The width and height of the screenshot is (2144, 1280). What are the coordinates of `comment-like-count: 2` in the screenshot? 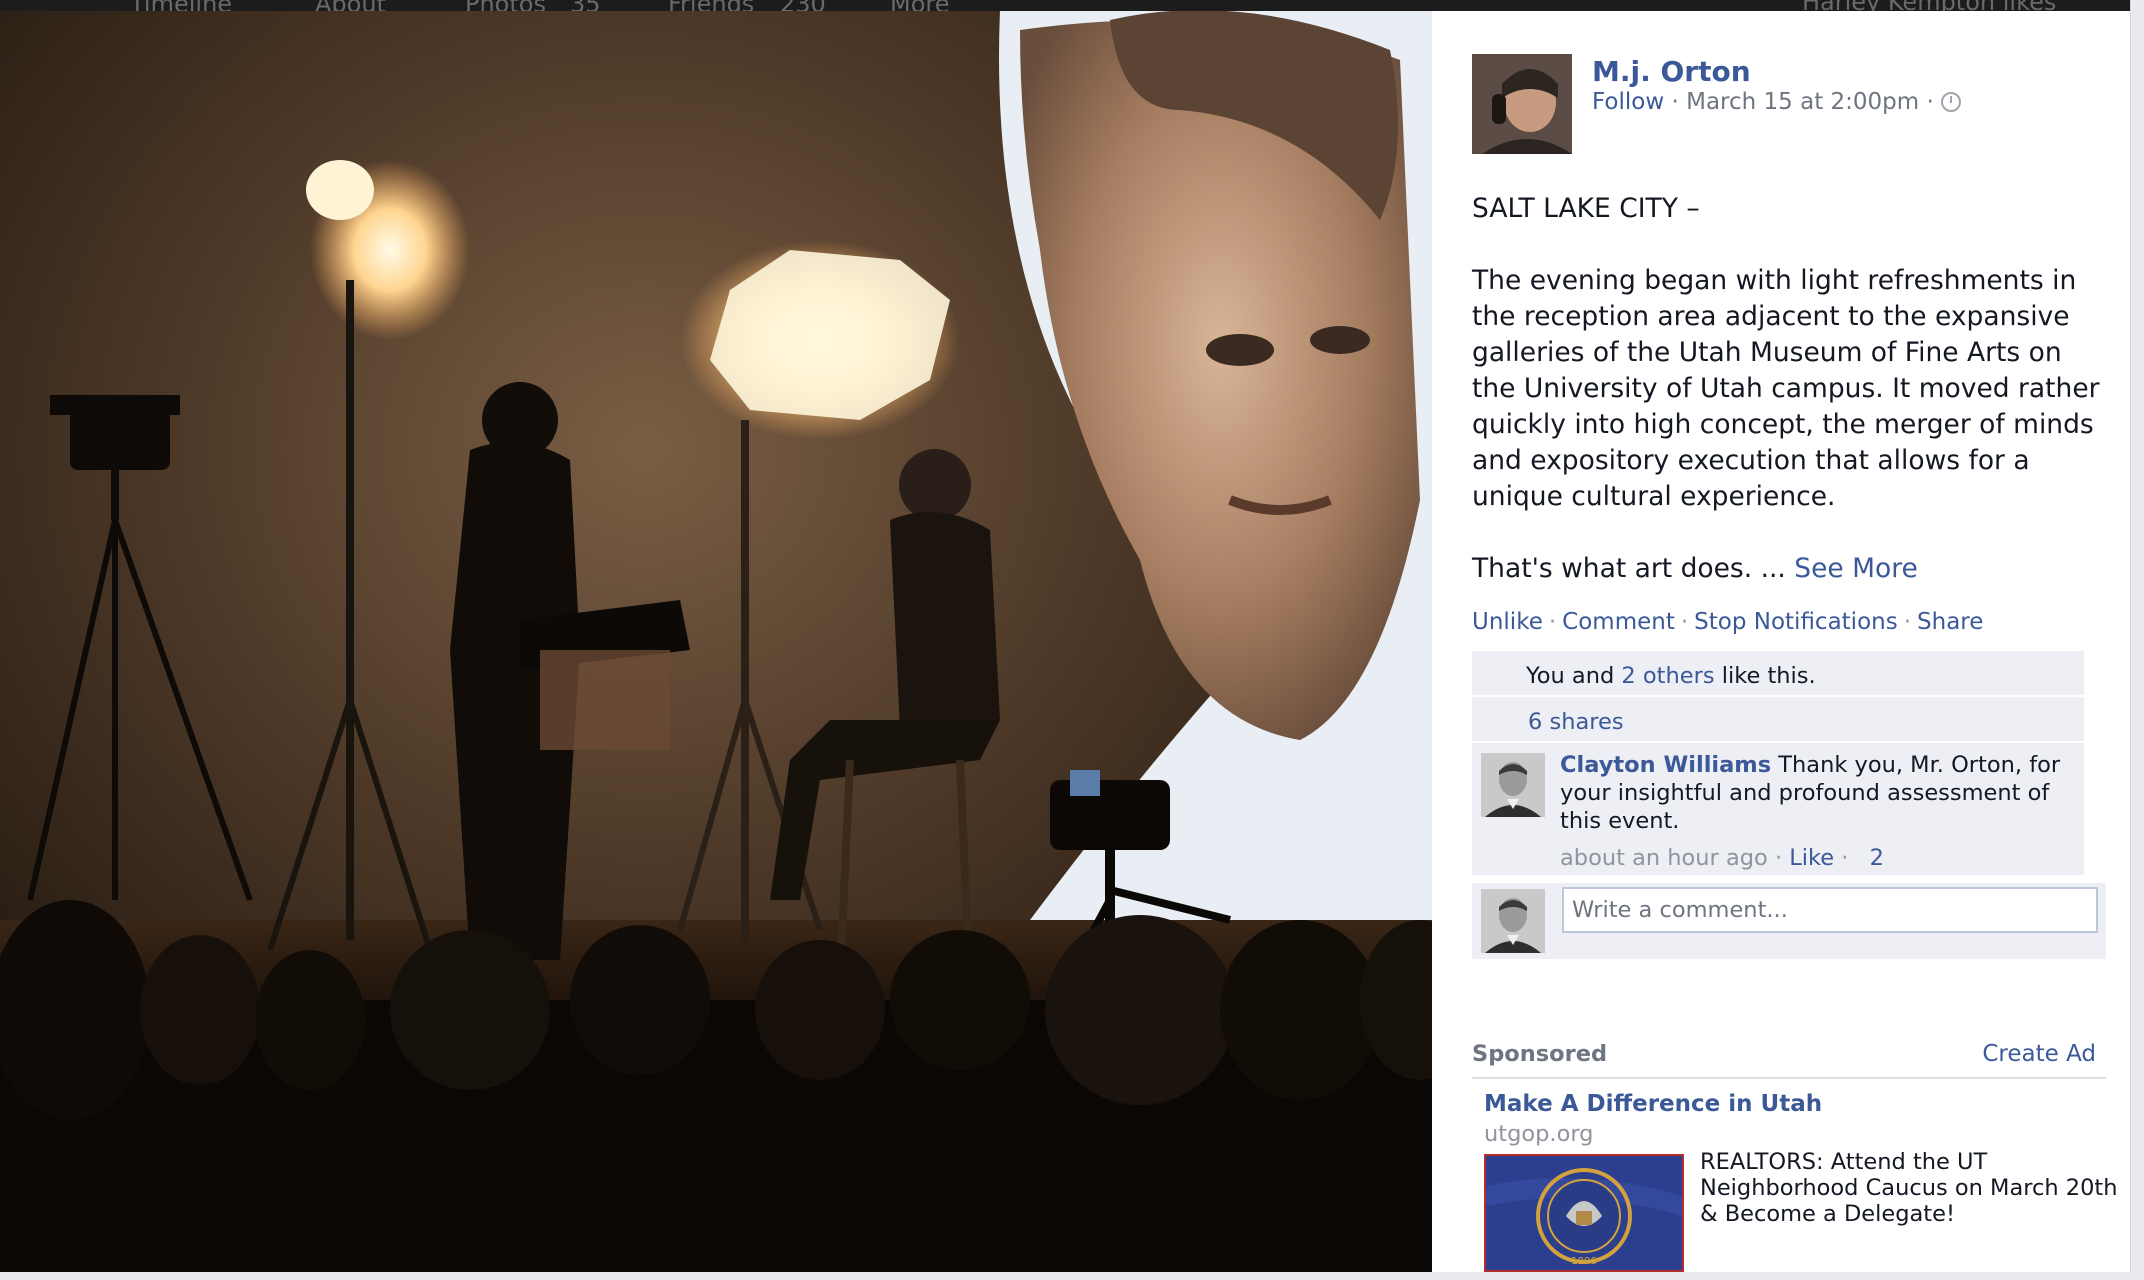 It's located at (1870, 858).